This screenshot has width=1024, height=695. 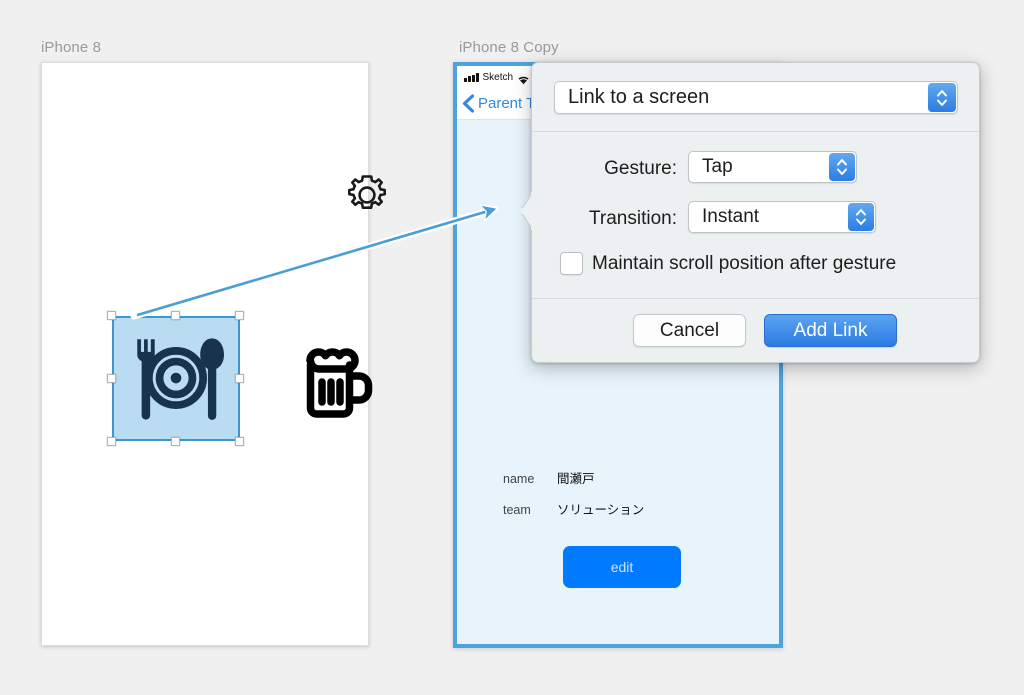 I want to click on nav-back-title: Parent T, so click(x=506, y=103).